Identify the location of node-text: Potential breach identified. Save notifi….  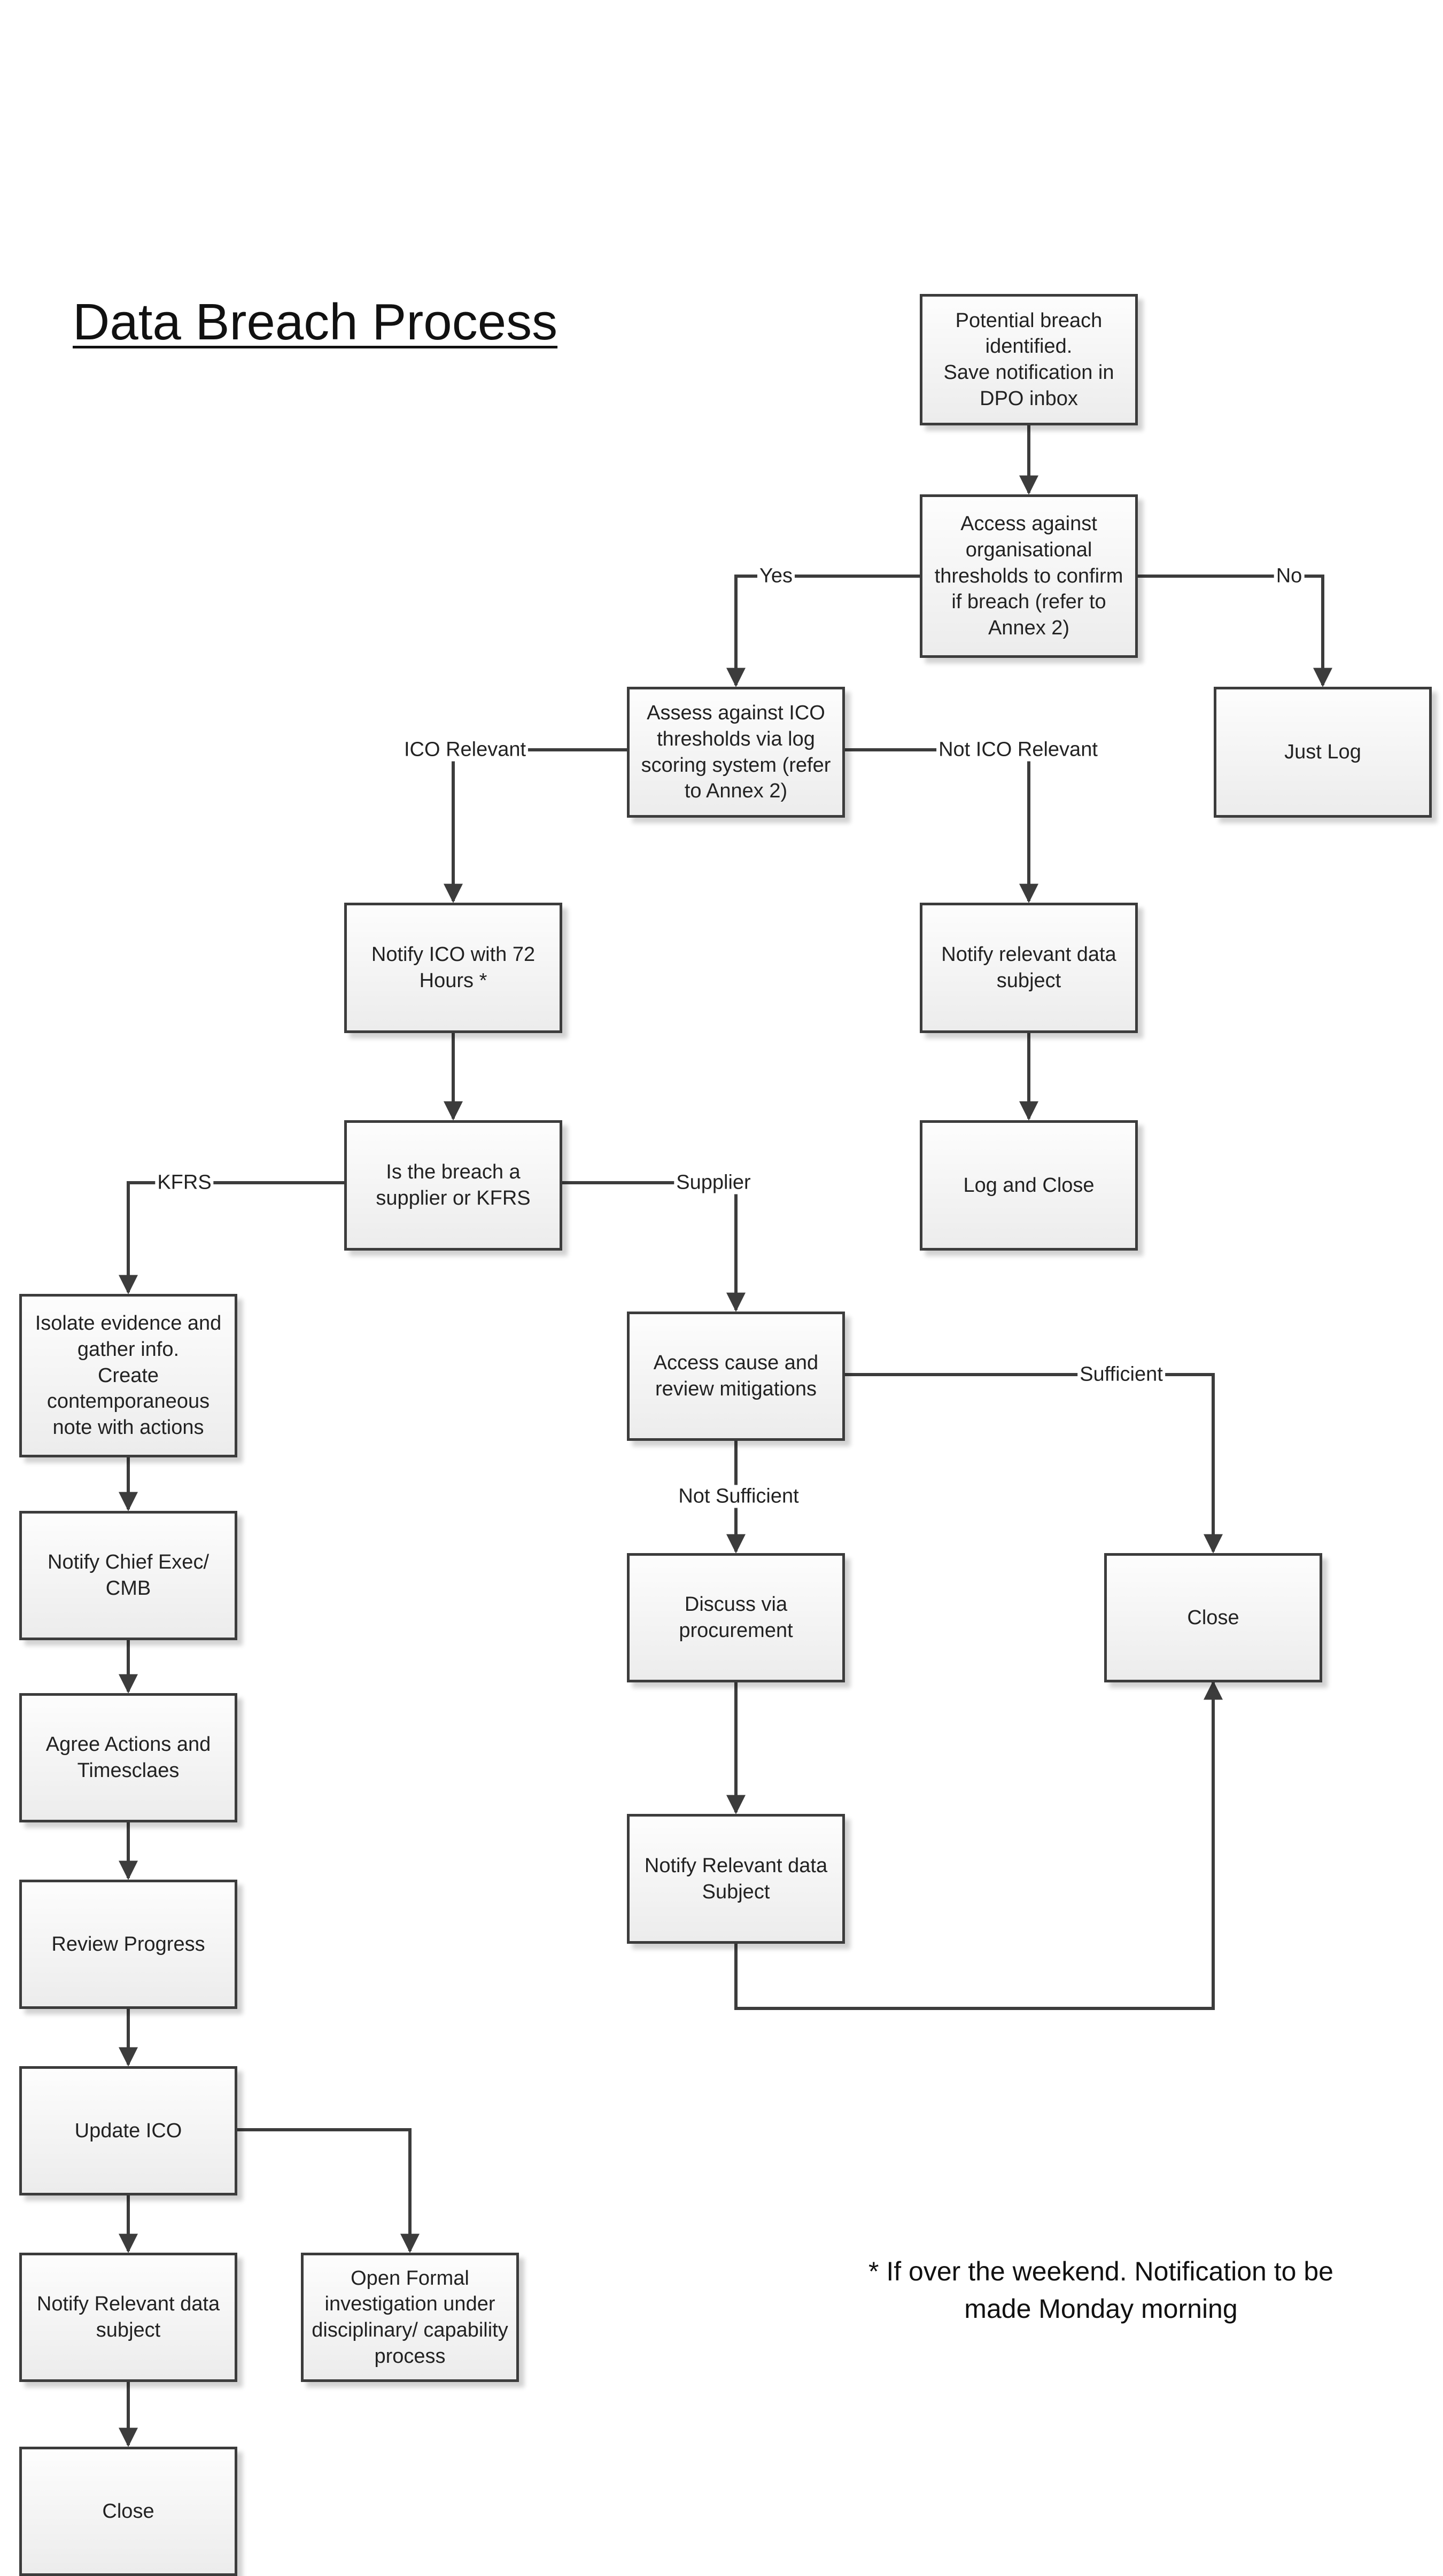
(1029, 359).